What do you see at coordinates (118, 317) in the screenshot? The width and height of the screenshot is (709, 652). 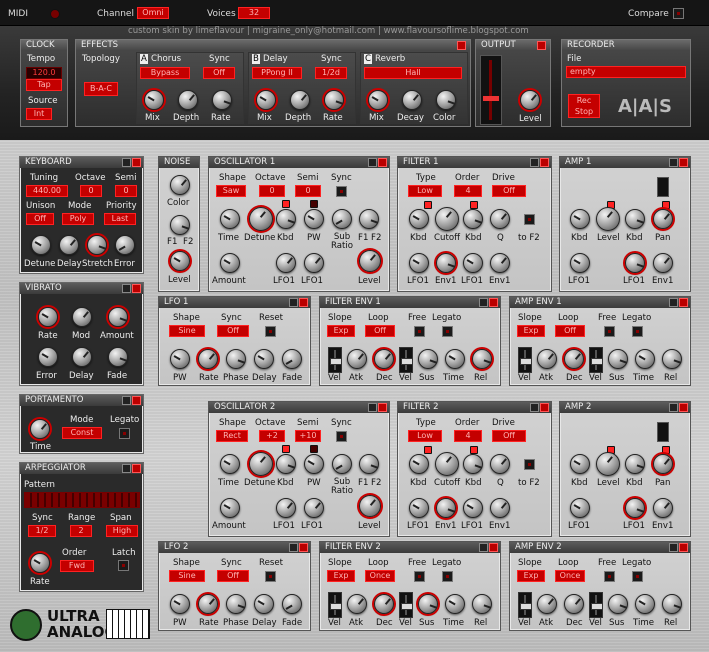 I see `vibrato-amount-knob` at bounding box center [118, 317].